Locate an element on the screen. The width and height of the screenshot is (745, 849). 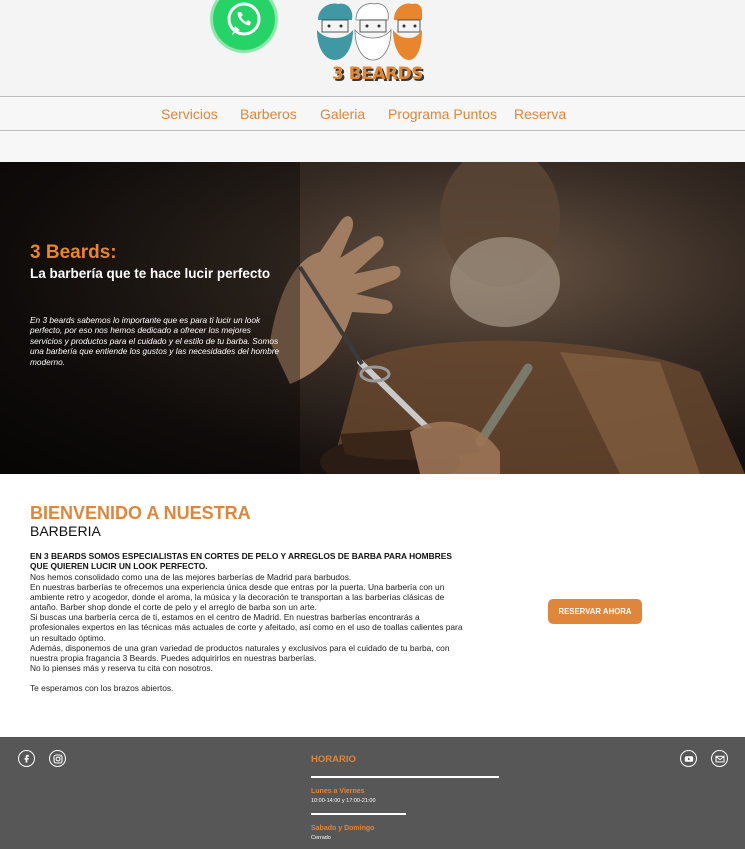
hero-title: 3 Beards: is located at coordinates (73, 252).